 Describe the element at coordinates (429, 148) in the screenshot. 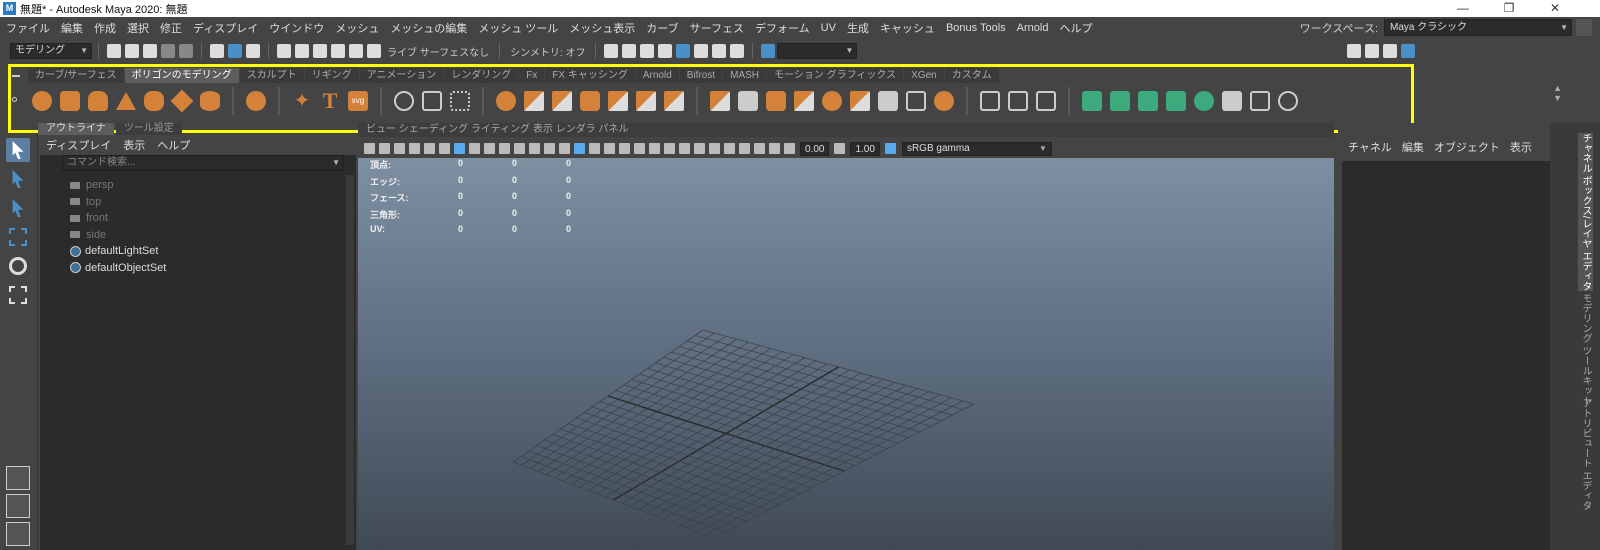

I see `2d-pan-zoom-icon` at that location.